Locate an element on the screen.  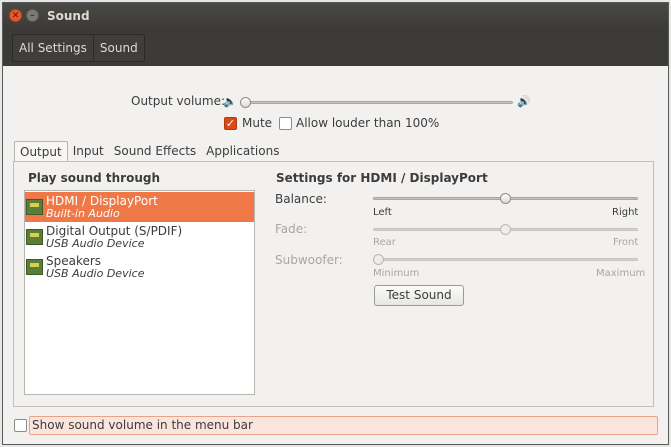
close-icon: ✕ is located at coordinates (15, 15).